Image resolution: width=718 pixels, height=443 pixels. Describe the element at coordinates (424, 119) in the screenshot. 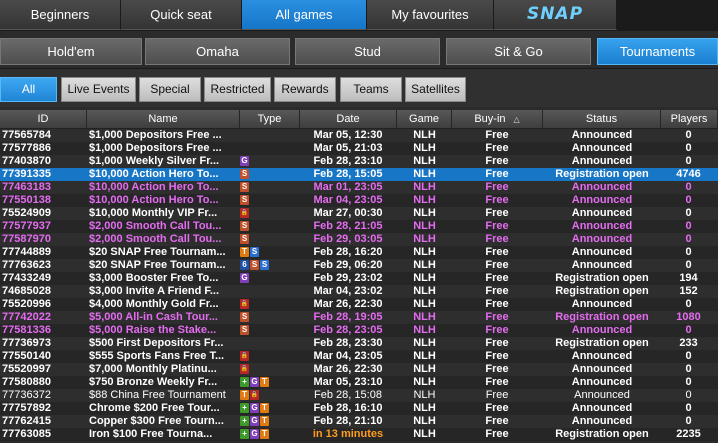

I see `col-header-game: Game` at that location.